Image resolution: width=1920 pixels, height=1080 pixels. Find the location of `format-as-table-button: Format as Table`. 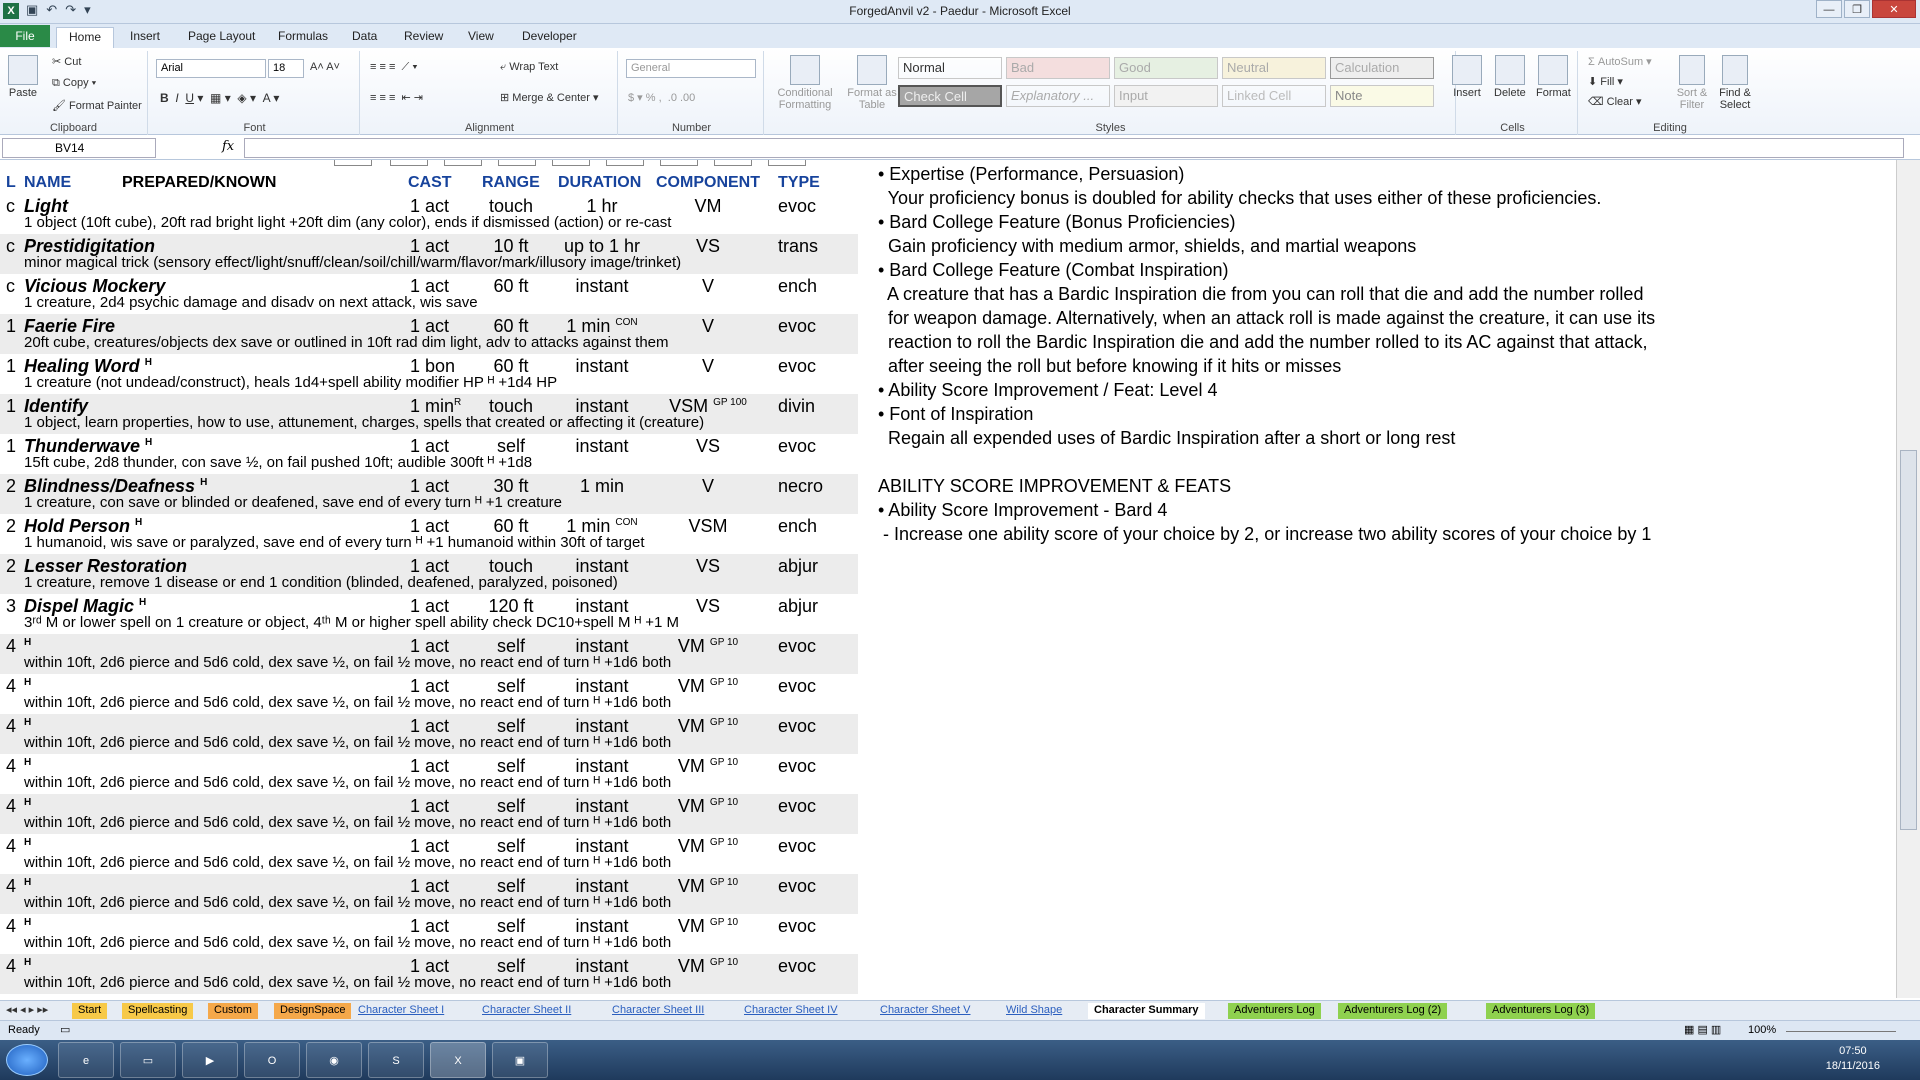

format-as-table-button: Format as Table is located at coordinates (872, 83).